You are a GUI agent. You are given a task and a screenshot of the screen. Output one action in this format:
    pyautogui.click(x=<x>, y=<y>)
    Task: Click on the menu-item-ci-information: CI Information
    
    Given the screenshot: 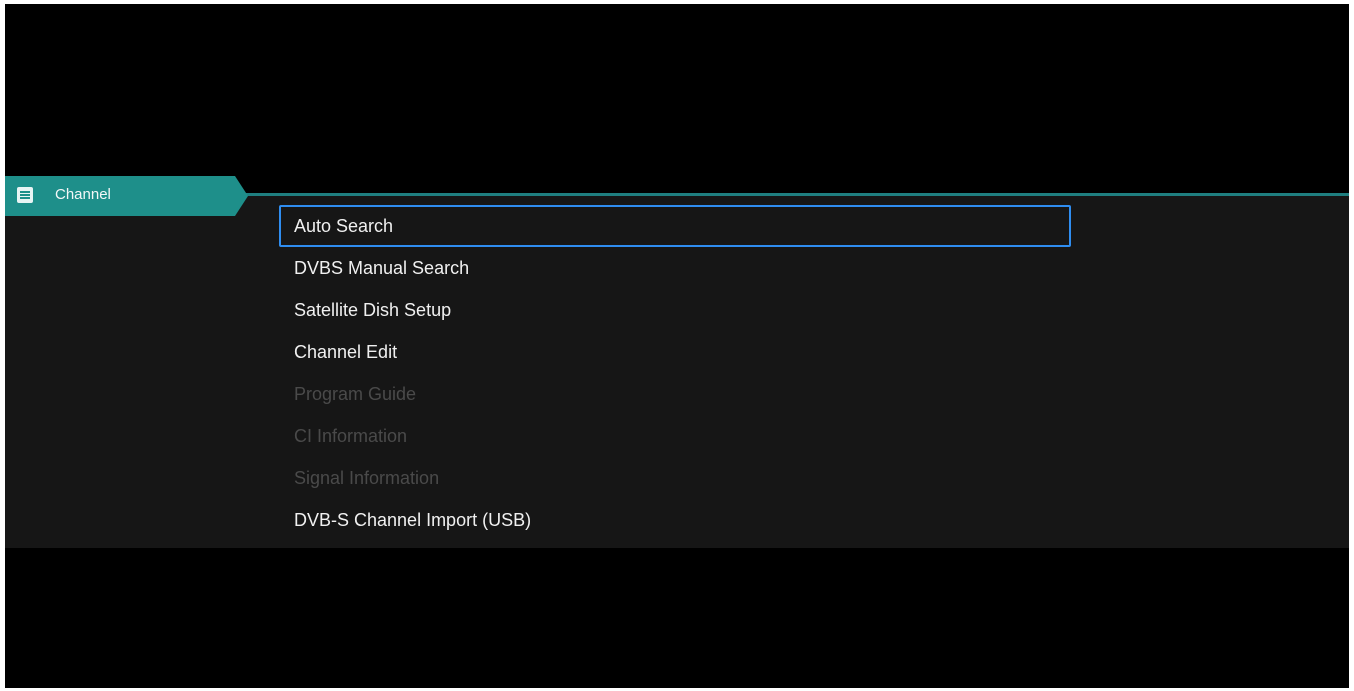 What is the action you would take?
    pyautogui.click(x=351, y=436)
    